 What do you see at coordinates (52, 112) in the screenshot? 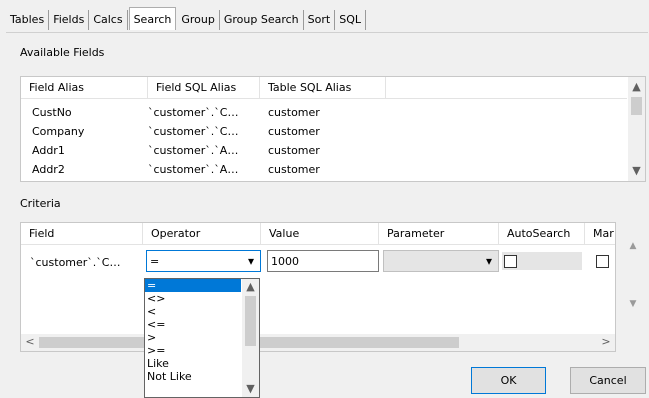
I see `field-alias-cell: CustNo` at bounding box center [52, 112].